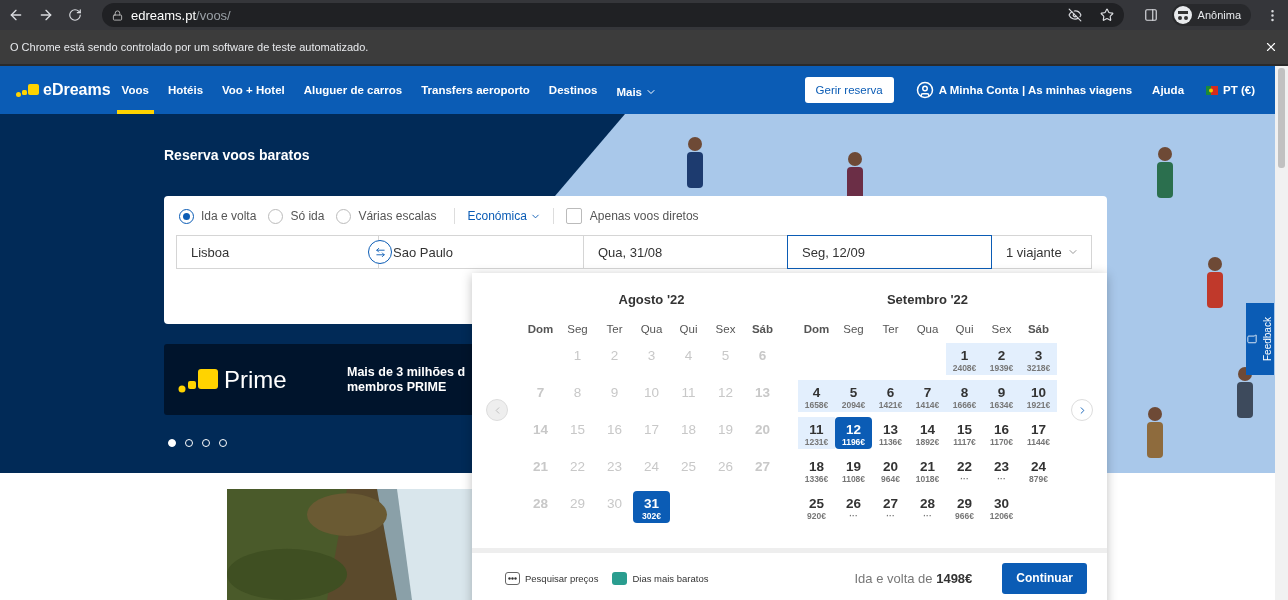  What do you see at coordinates (562, 578) in the screenshot?
I see `legend-label: Pesquisar preços` at bounding box center [562, 578].